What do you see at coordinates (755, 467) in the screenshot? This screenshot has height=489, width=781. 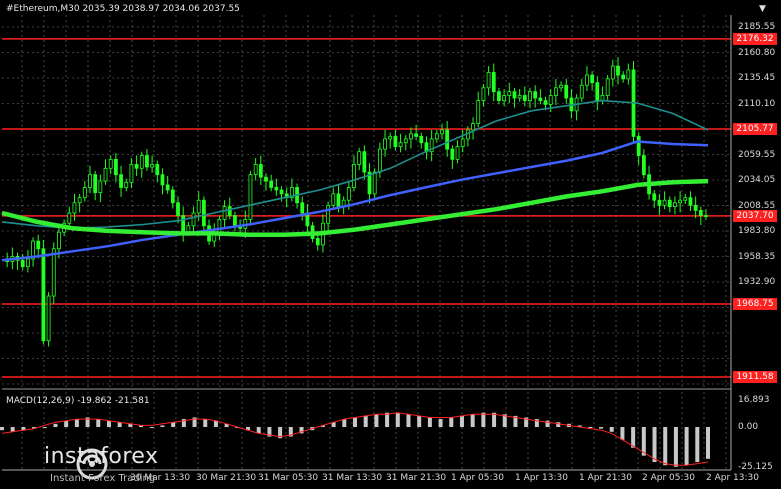 I see `macd-label: -25.125` at bounding box center [755, 467].